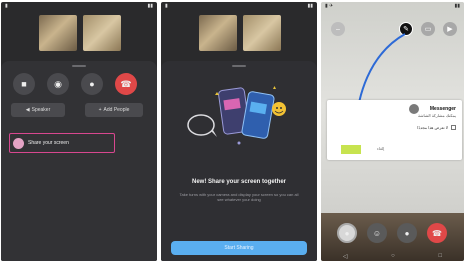  I want to click on confirm-button, so click(351, 149).